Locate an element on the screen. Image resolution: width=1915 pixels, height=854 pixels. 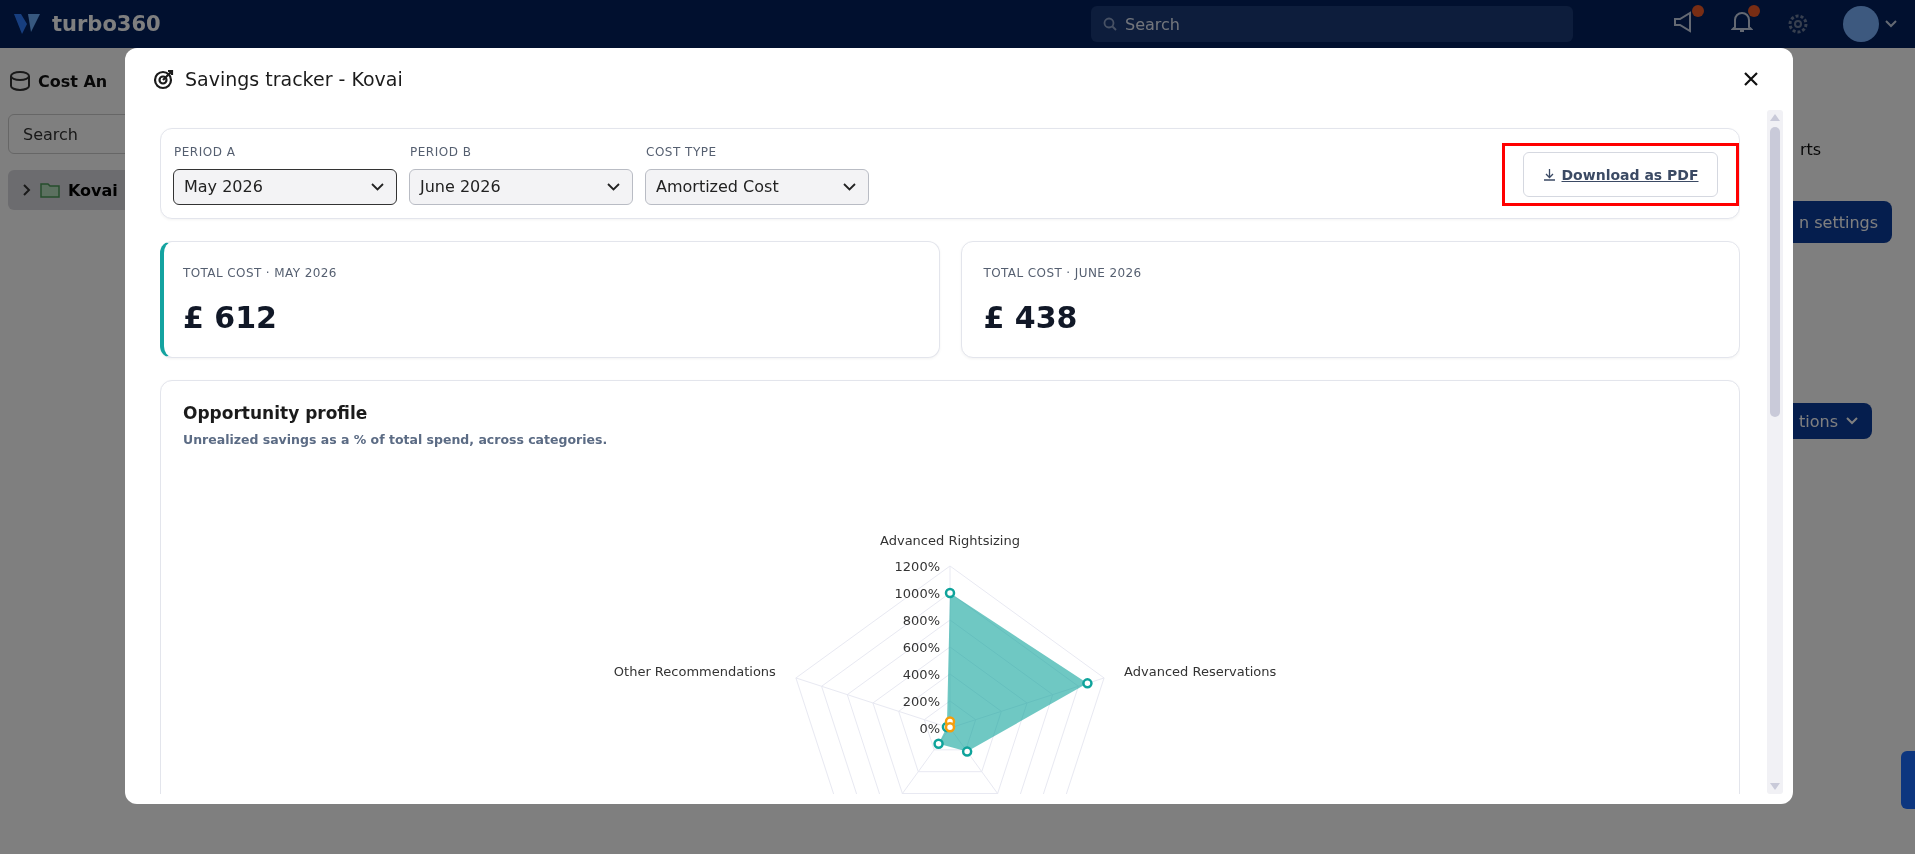
dropdown: May 2026 is located at coordinates (285, 186).